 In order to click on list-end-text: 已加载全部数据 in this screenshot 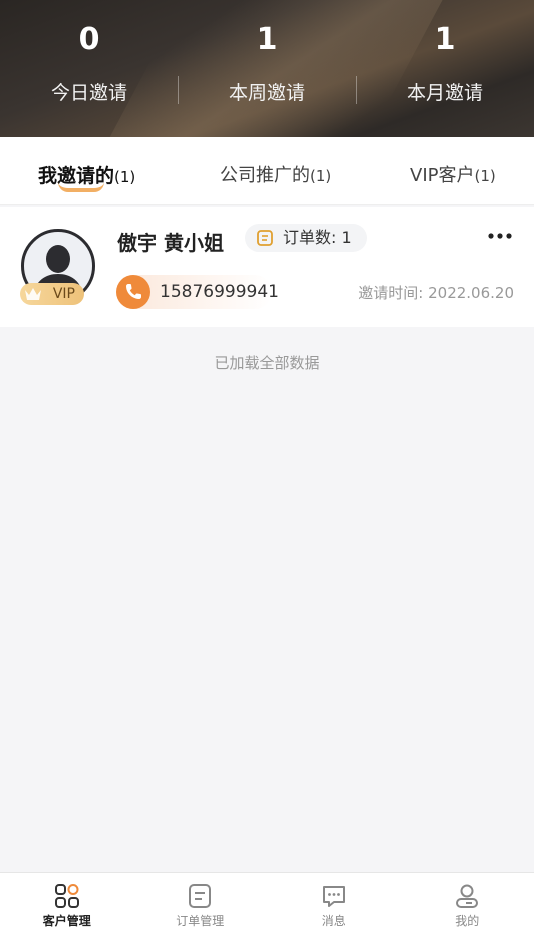, I will do `click(267, 363)`.